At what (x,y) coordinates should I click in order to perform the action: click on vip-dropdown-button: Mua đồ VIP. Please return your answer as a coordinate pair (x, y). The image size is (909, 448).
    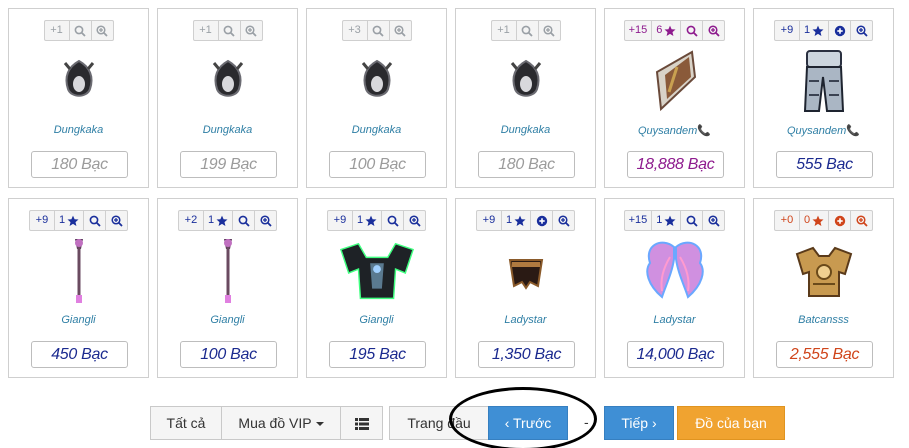
    Looking at the image, I should click on (281, 423).